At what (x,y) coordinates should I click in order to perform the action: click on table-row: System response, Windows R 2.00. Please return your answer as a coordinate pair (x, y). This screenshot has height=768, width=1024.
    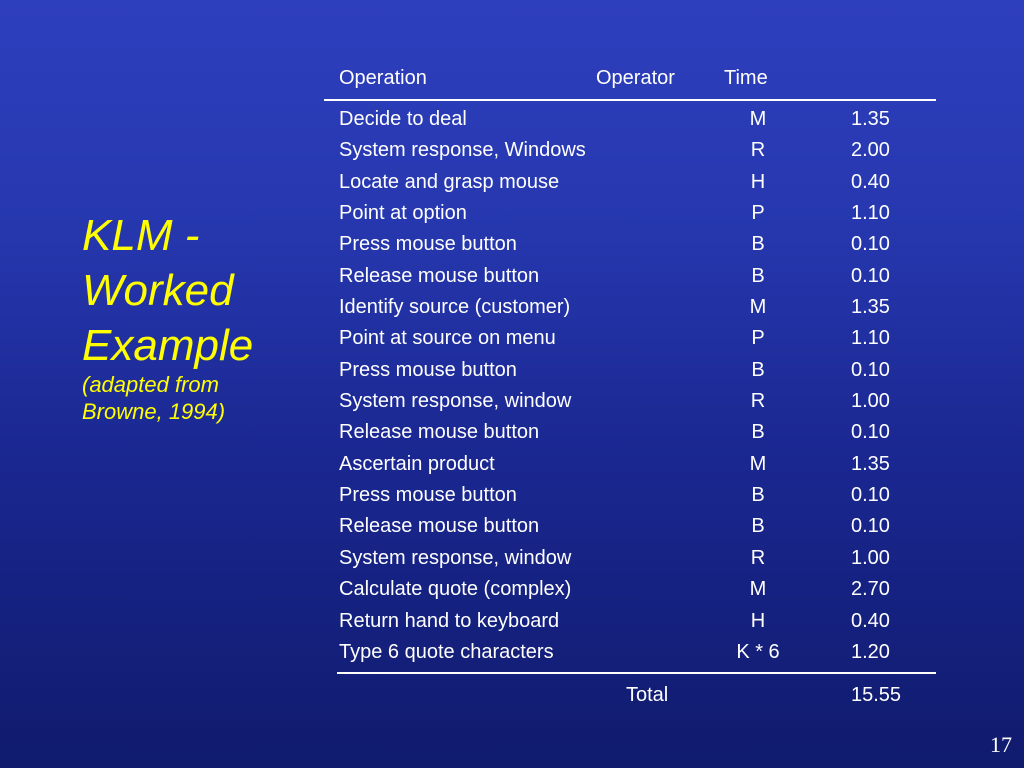
    Looking at the image, I should click on (512, 152).